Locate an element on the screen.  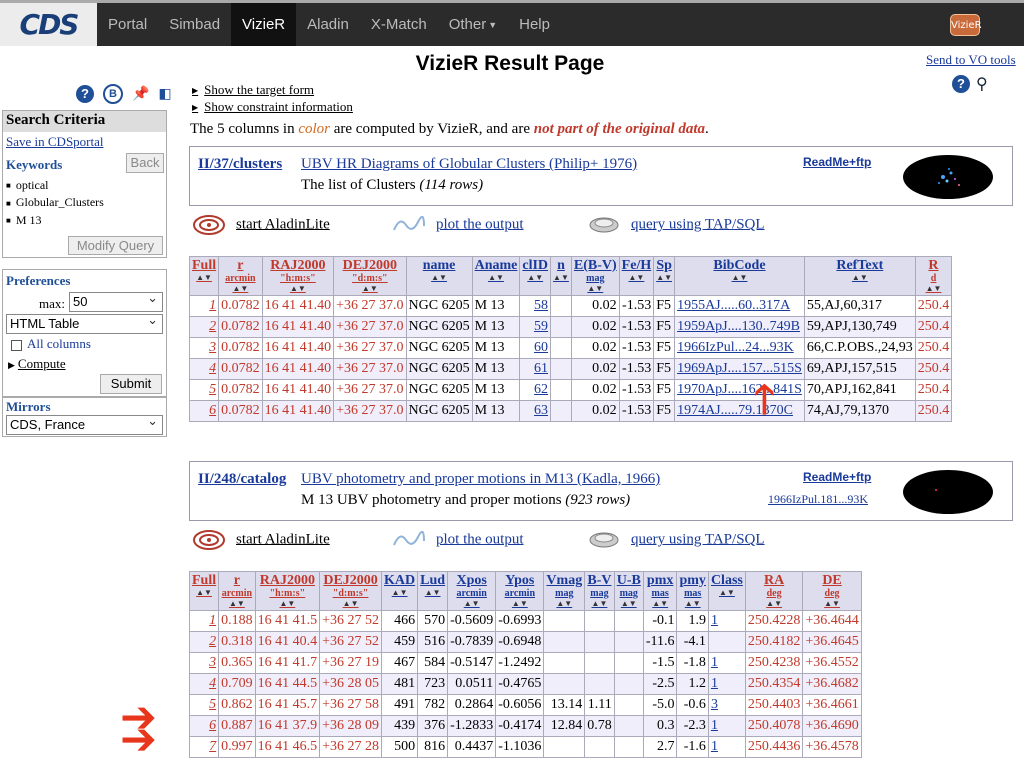
column-header: pmx mas ▲▼ is located at coordinates (660, 591).